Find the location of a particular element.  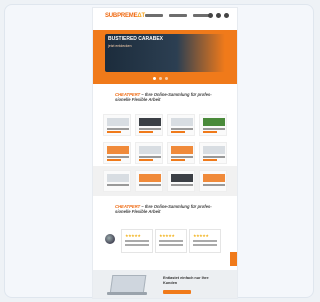

header-icons is located at coordinates (218, 15).